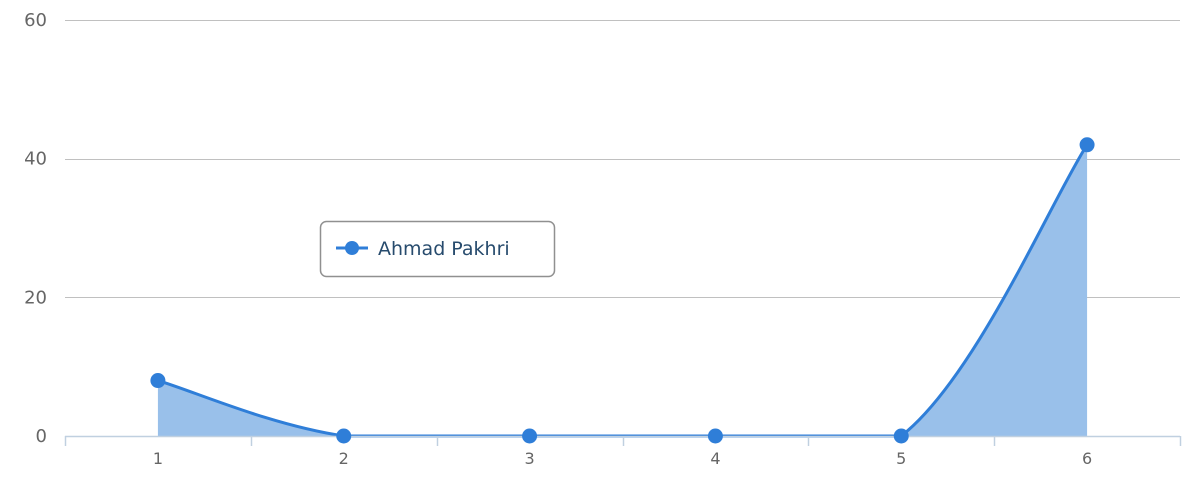 Image resolution: width=1200 pixels, height=500 pixels. Describe the element at coordinates (158, 458) in the screenshot. I see `x-tick-label: 1` at that location.